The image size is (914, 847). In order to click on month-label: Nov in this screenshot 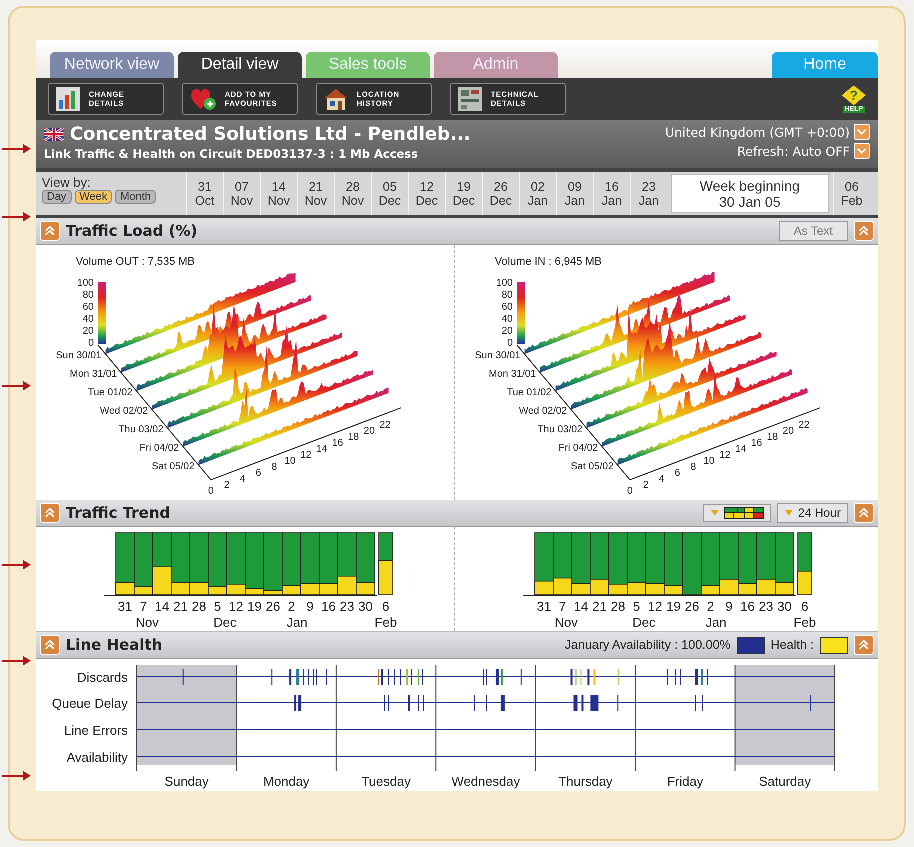, I will do `click(147, 622)`.